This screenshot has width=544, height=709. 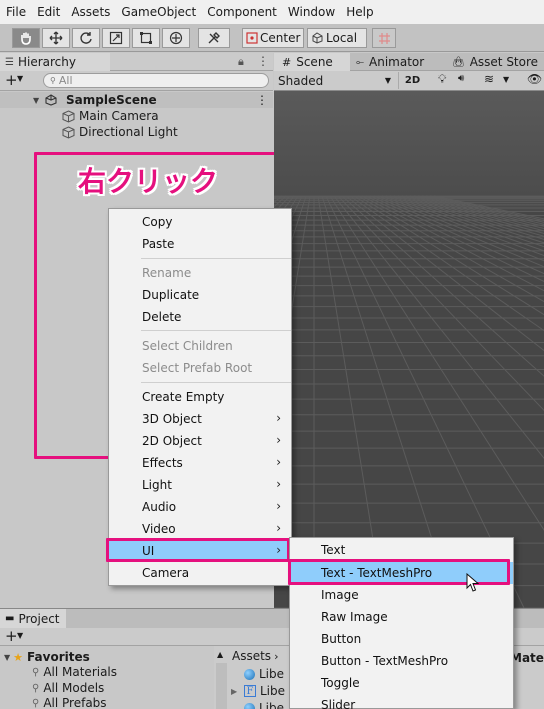 I want to click on menu-item-label: 2D Object, so click(x=172, y=441).